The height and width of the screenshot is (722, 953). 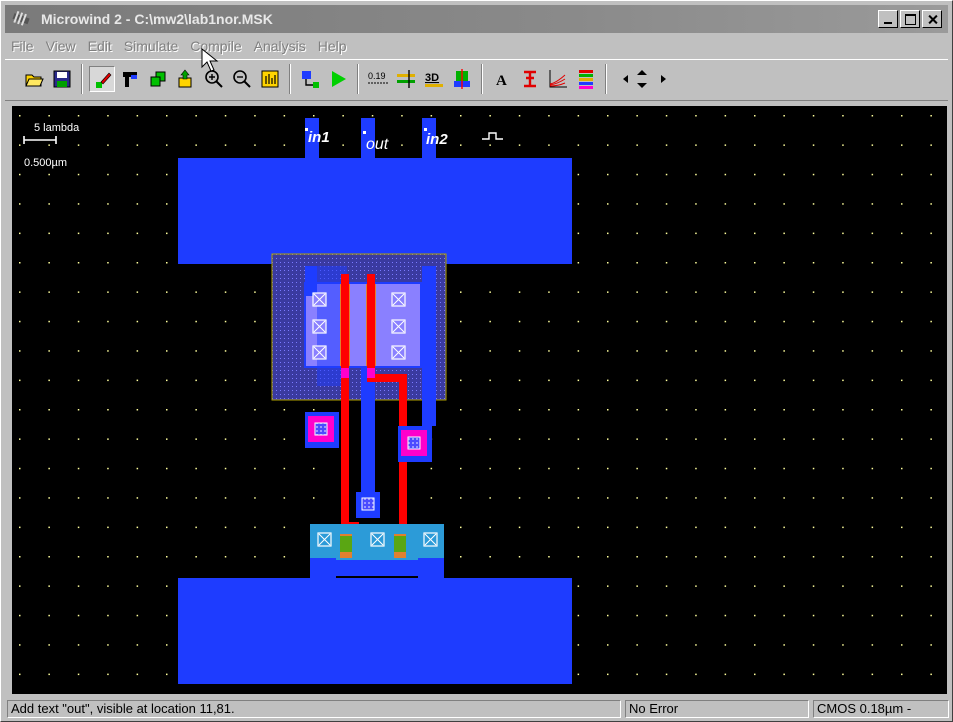 I want to click on status-technology: CMOS 0.18µm -, so click(x=881, y=709).